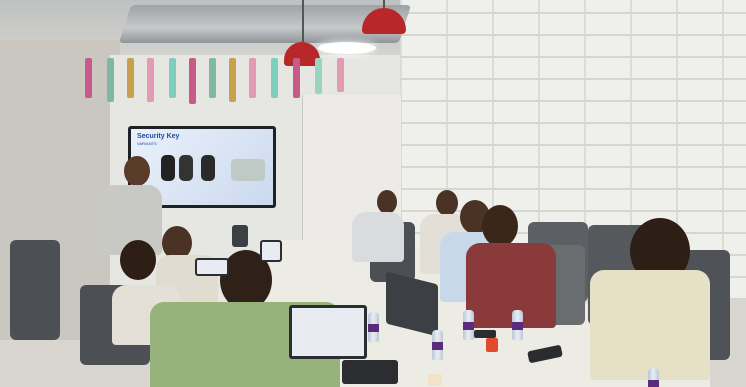 This screenshot has width=746, height=387. I want to click on presenter-head, so click(137, 171).